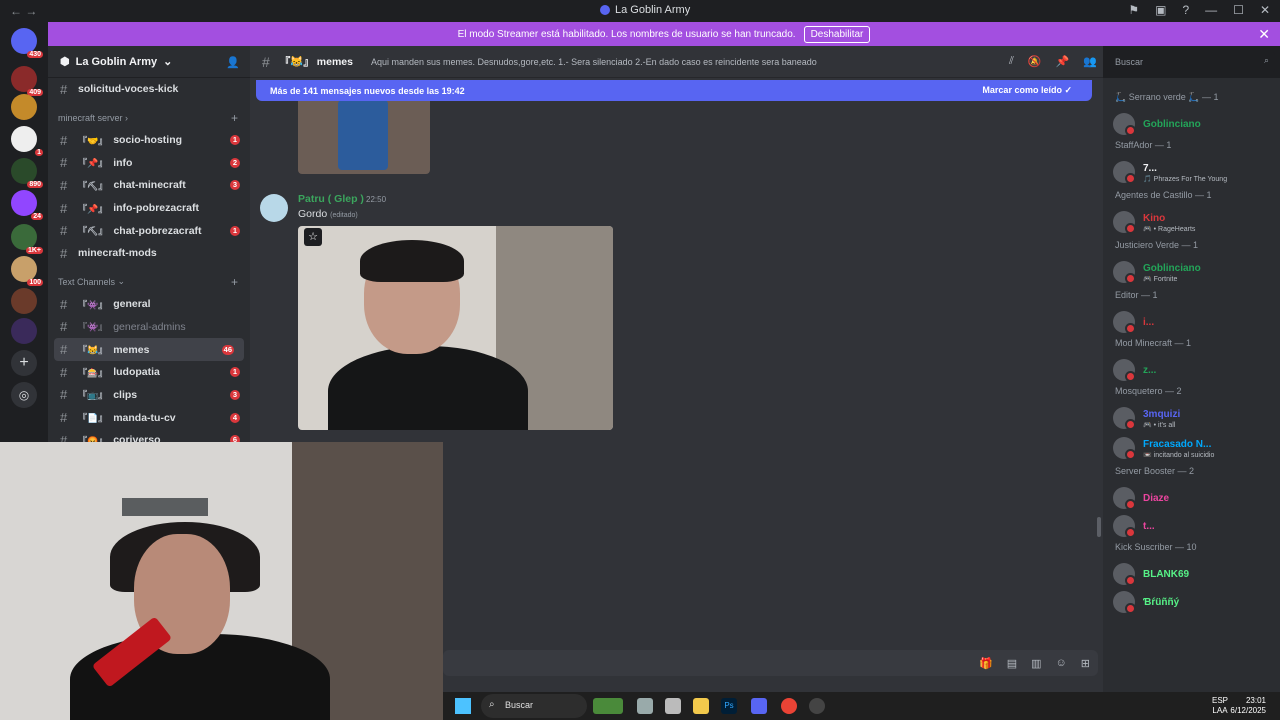 This screenshot has height=720, width=1280. I want to click on member-item: 3mquizi 🎮 • it's all, so click(1146, 418).